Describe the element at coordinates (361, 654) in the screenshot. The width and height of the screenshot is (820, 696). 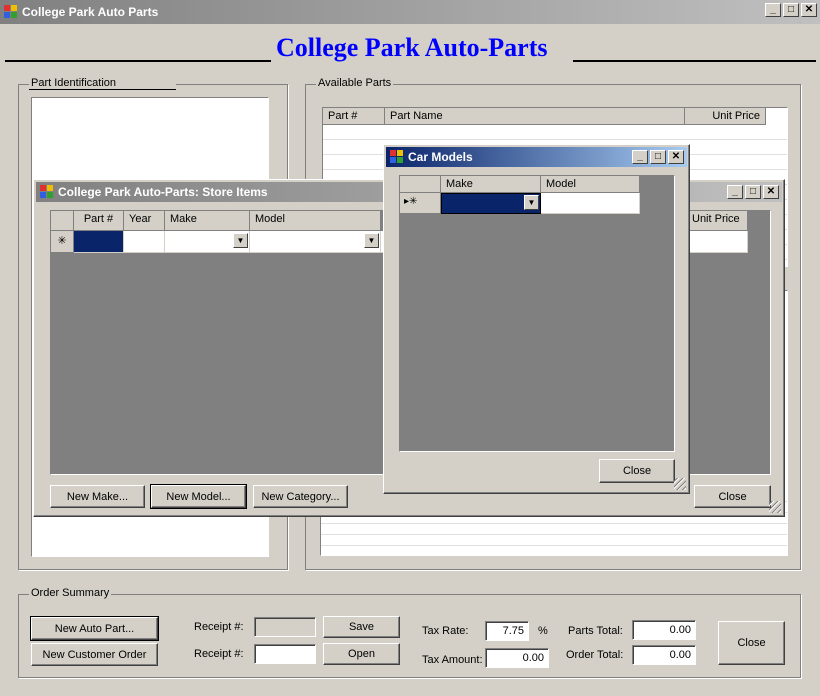
I see `open-button: Open` at that location.